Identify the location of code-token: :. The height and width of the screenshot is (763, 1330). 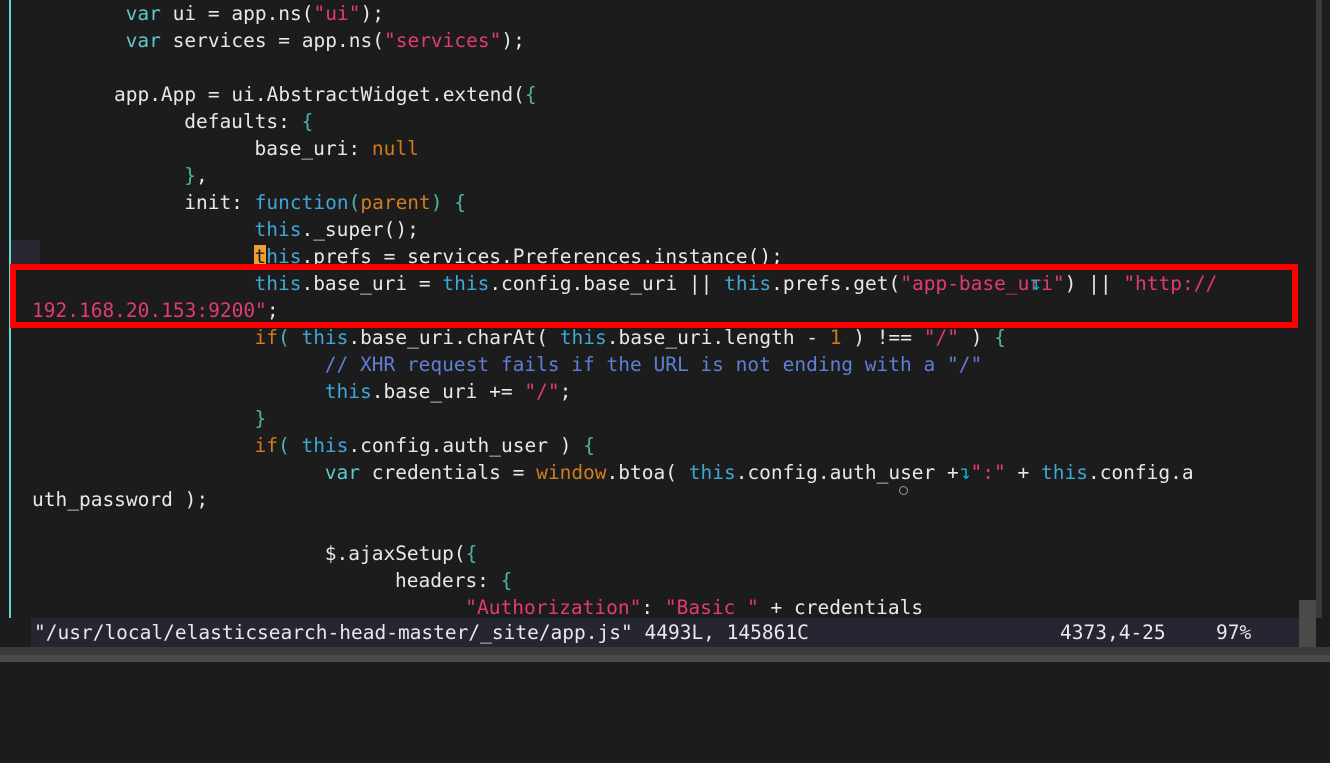
(653, 607).